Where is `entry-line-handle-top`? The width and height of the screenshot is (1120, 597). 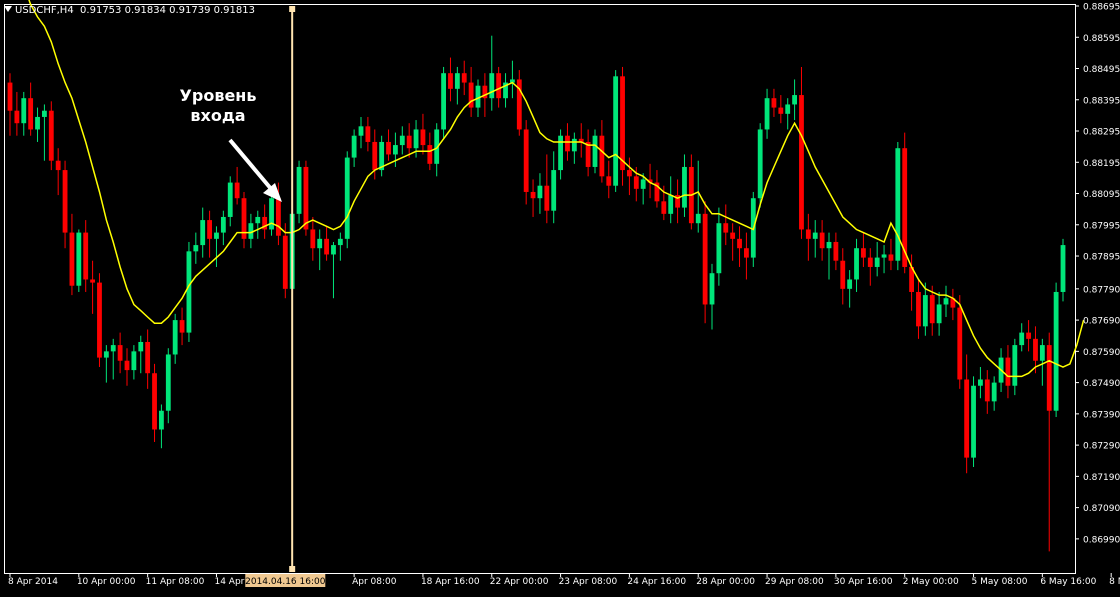 entry-line-handle-top is located at coordinates (292, 9).